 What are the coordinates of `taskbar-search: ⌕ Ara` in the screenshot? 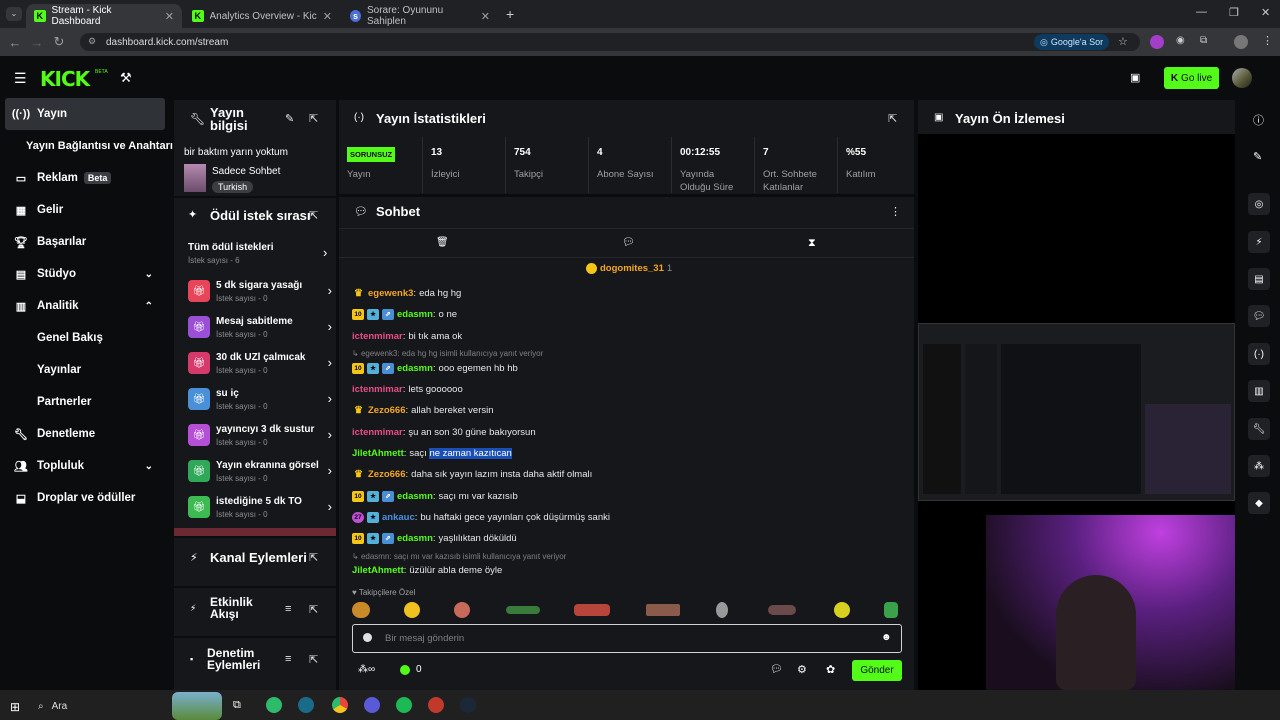 It's located at (102, 706).